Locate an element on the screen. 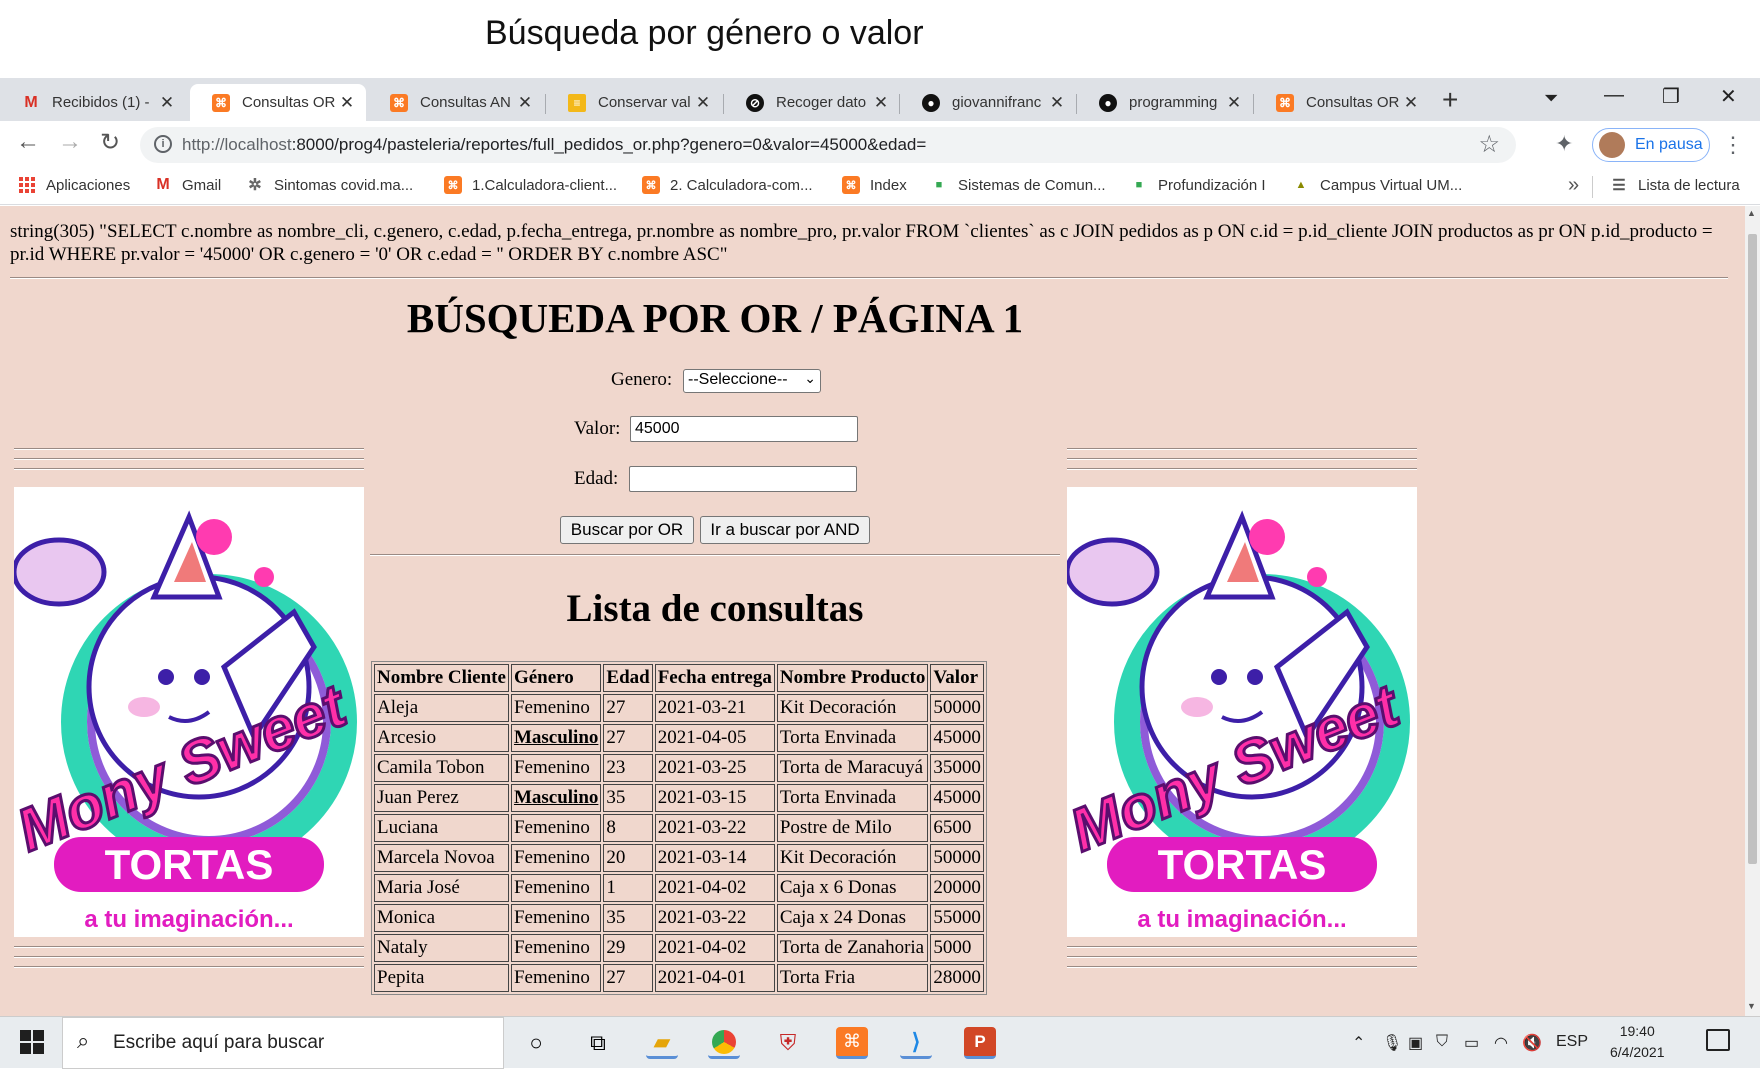 The height and width of the screenshot is (1069, 1760). window-close-icon: ✕ is located at coordinates (1728, 96).